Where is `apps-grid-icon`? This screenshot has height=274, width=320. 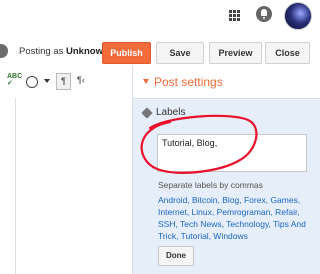 apps-grid-icon is located at coordinates (235, 16).